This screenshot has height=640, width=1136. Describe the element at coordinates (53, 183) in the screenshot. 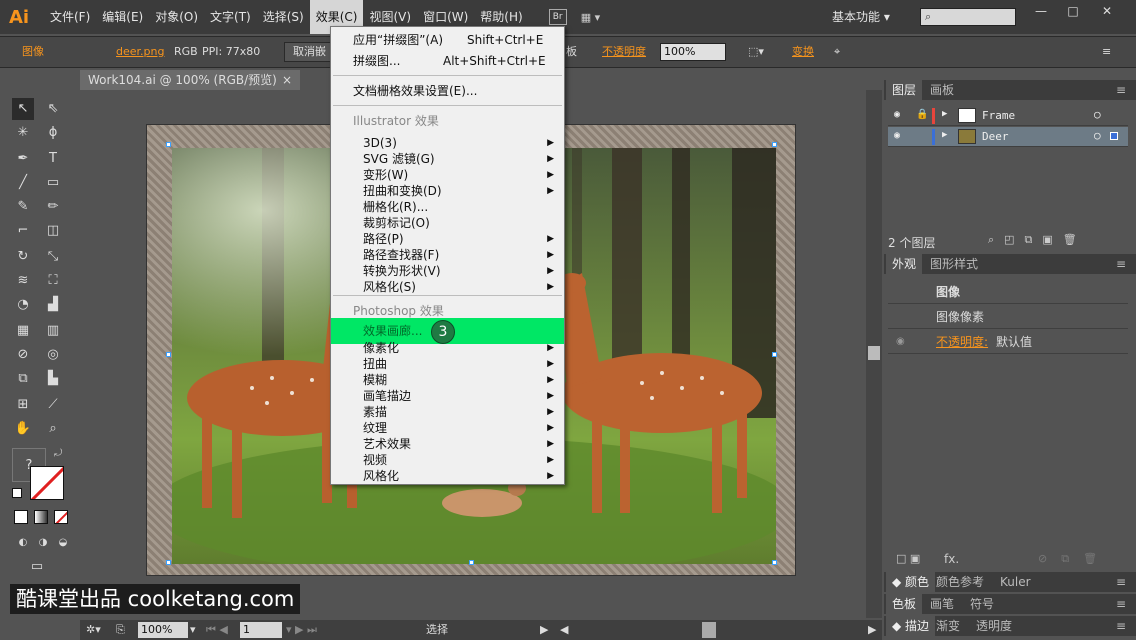

I see `rectangle-tool-icon: ▭` at that location.